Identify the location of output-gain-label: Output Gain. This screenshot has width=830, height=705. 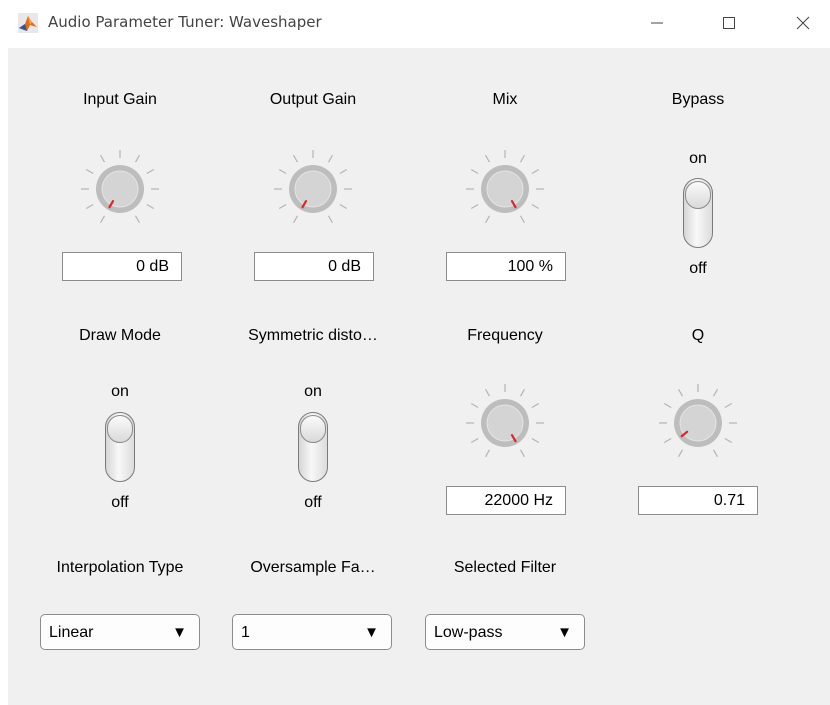
(313, 99).